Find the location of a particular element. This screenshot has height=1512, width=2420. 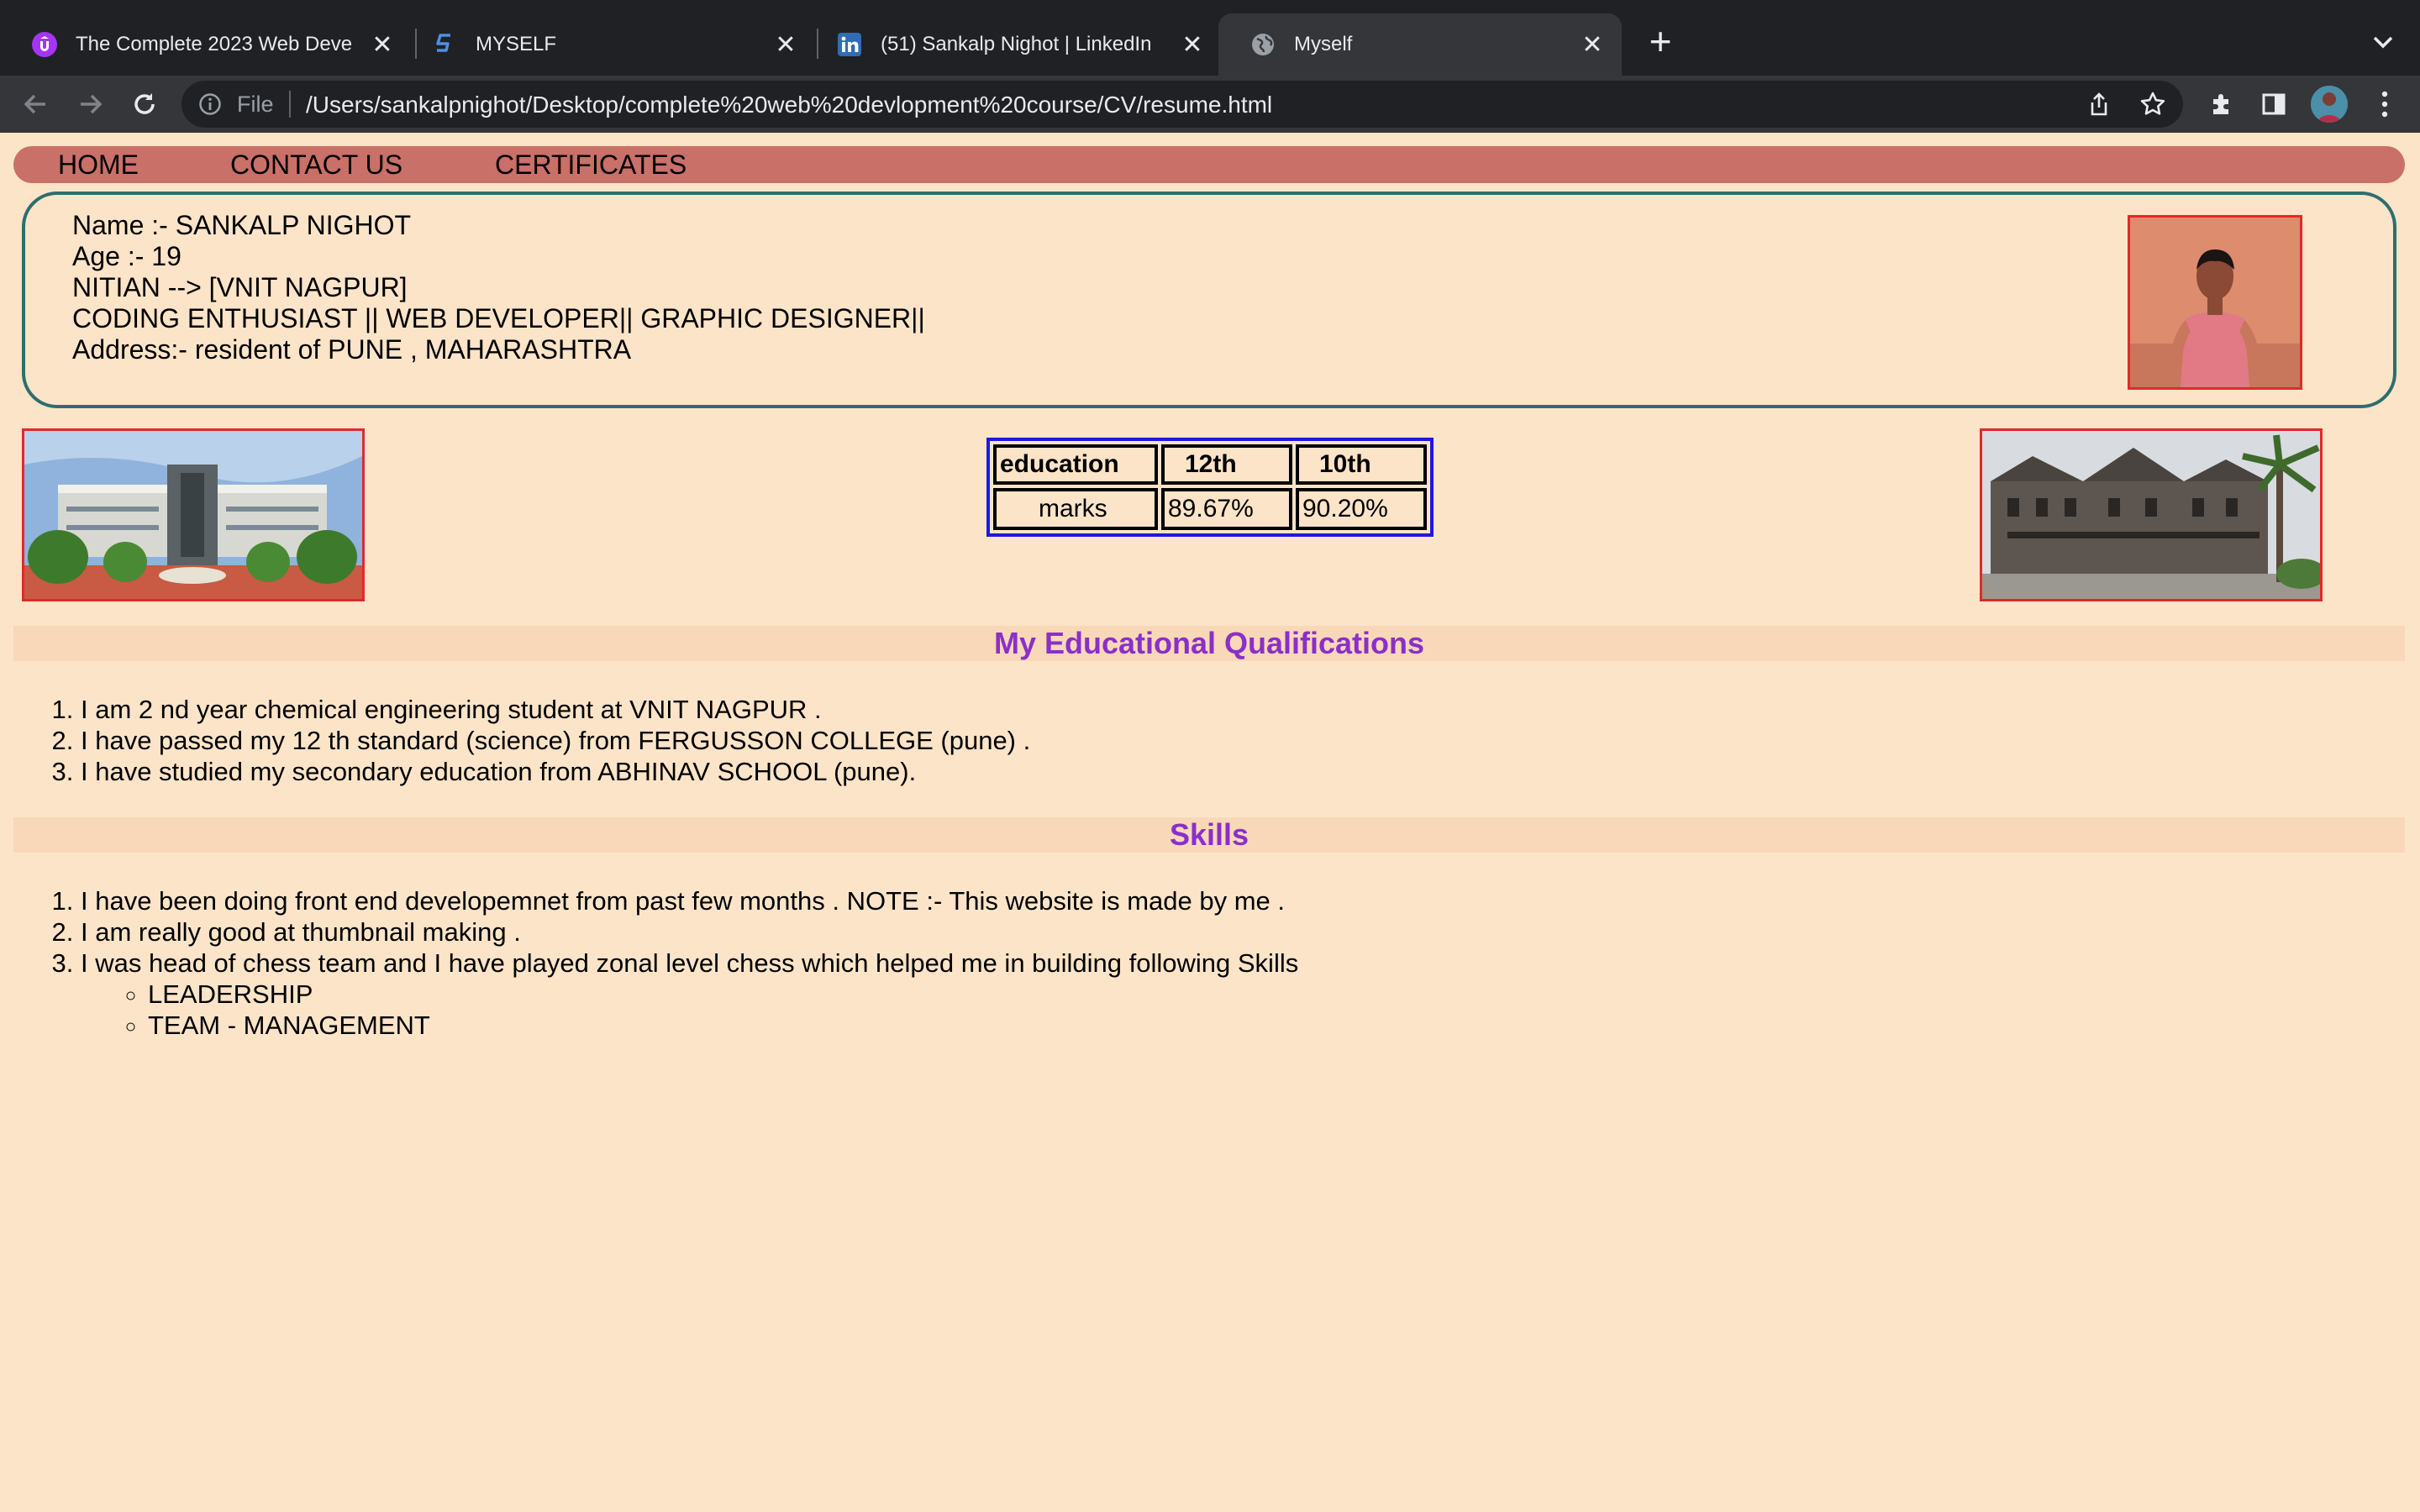

profile-institute: NITIAN --> [VNIT NAGPUR] is located at coordinates (240, 287).